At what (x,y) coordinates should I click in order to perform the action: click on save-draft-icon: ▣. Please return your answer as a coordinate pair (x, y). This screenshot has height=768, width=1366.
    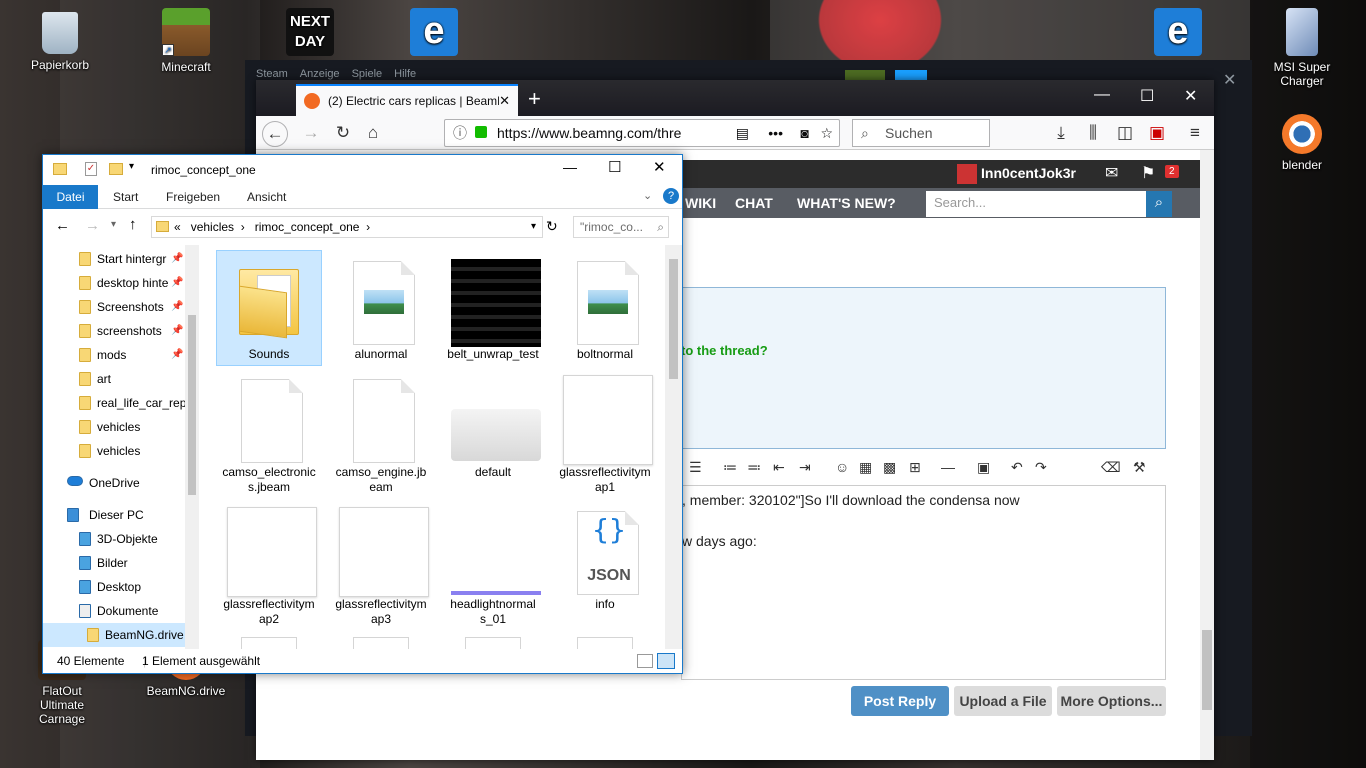
    Looking at the image, I should click on (983, 467).